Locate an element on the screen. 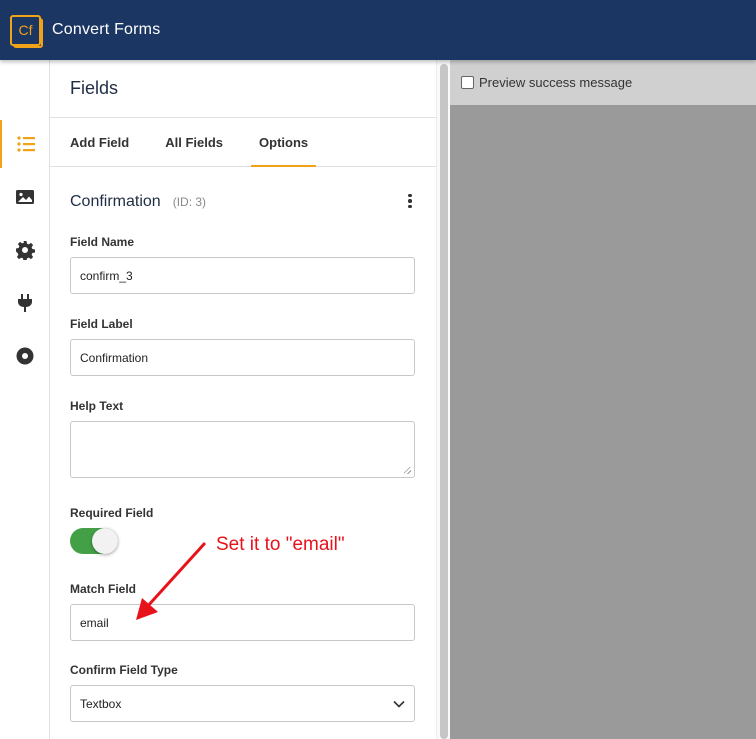 This screenshot has width=756, height=739. confirm-type-label: Confirm Field Type is located at coordinates (124, 670).